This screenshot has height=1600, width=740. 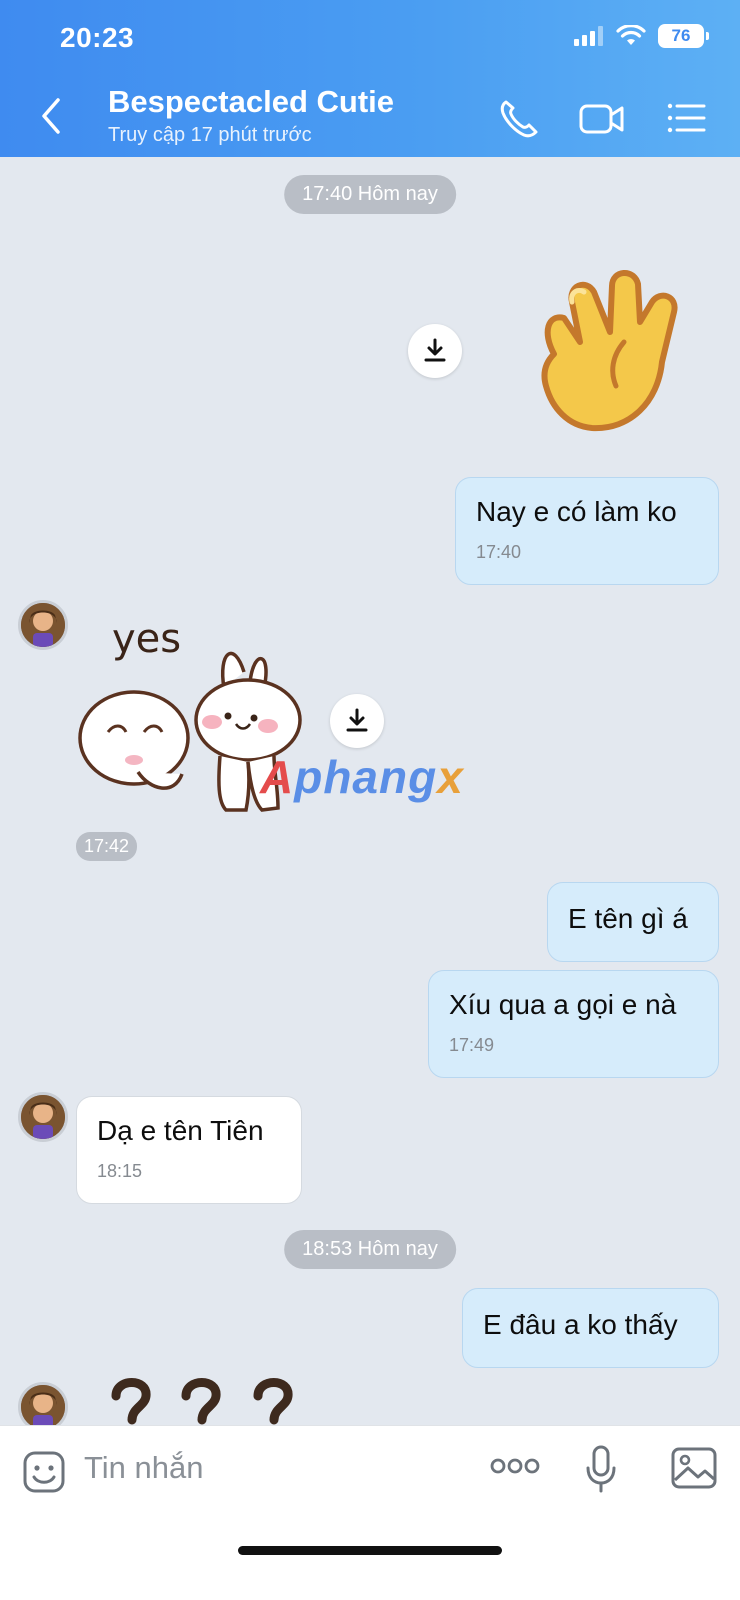 I want to click on contact-last-seen: Truy cập 17 phút trước, so click(x=210, y=135).